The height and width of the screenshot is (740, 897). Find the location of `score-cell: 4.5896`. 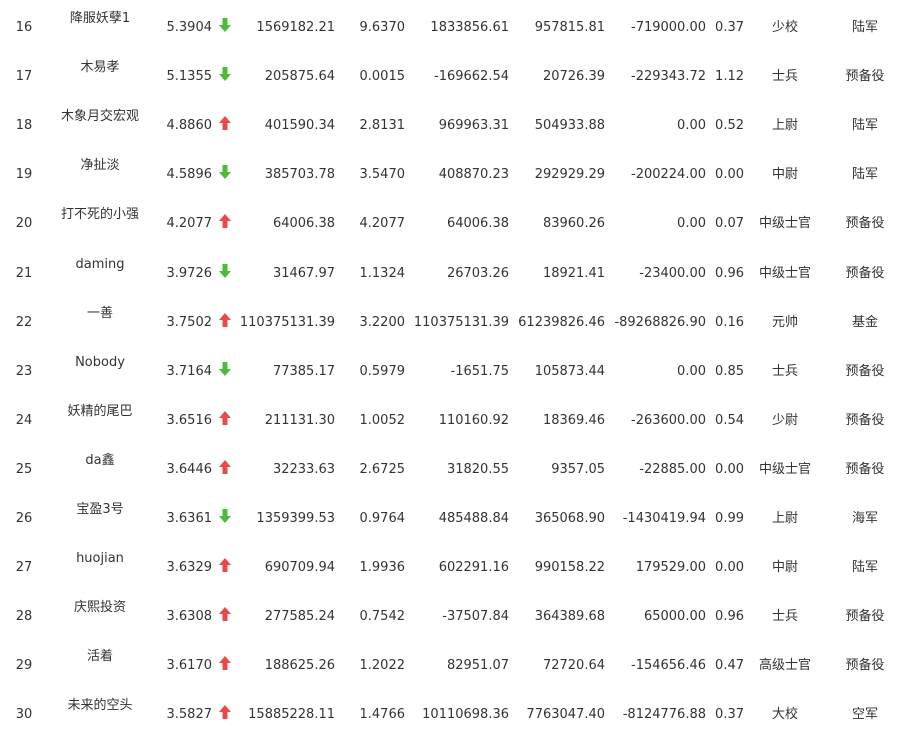

score-cell: 4.5896 is located at coordinates (189, 175).